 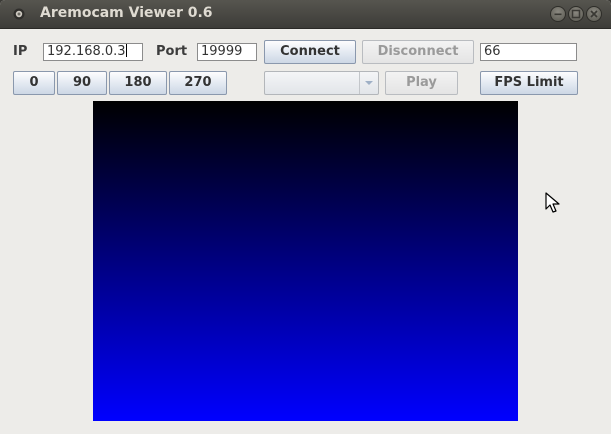 I want to click on window-title: Aremocam Viewer 0.6, so click(x=126, y=13).